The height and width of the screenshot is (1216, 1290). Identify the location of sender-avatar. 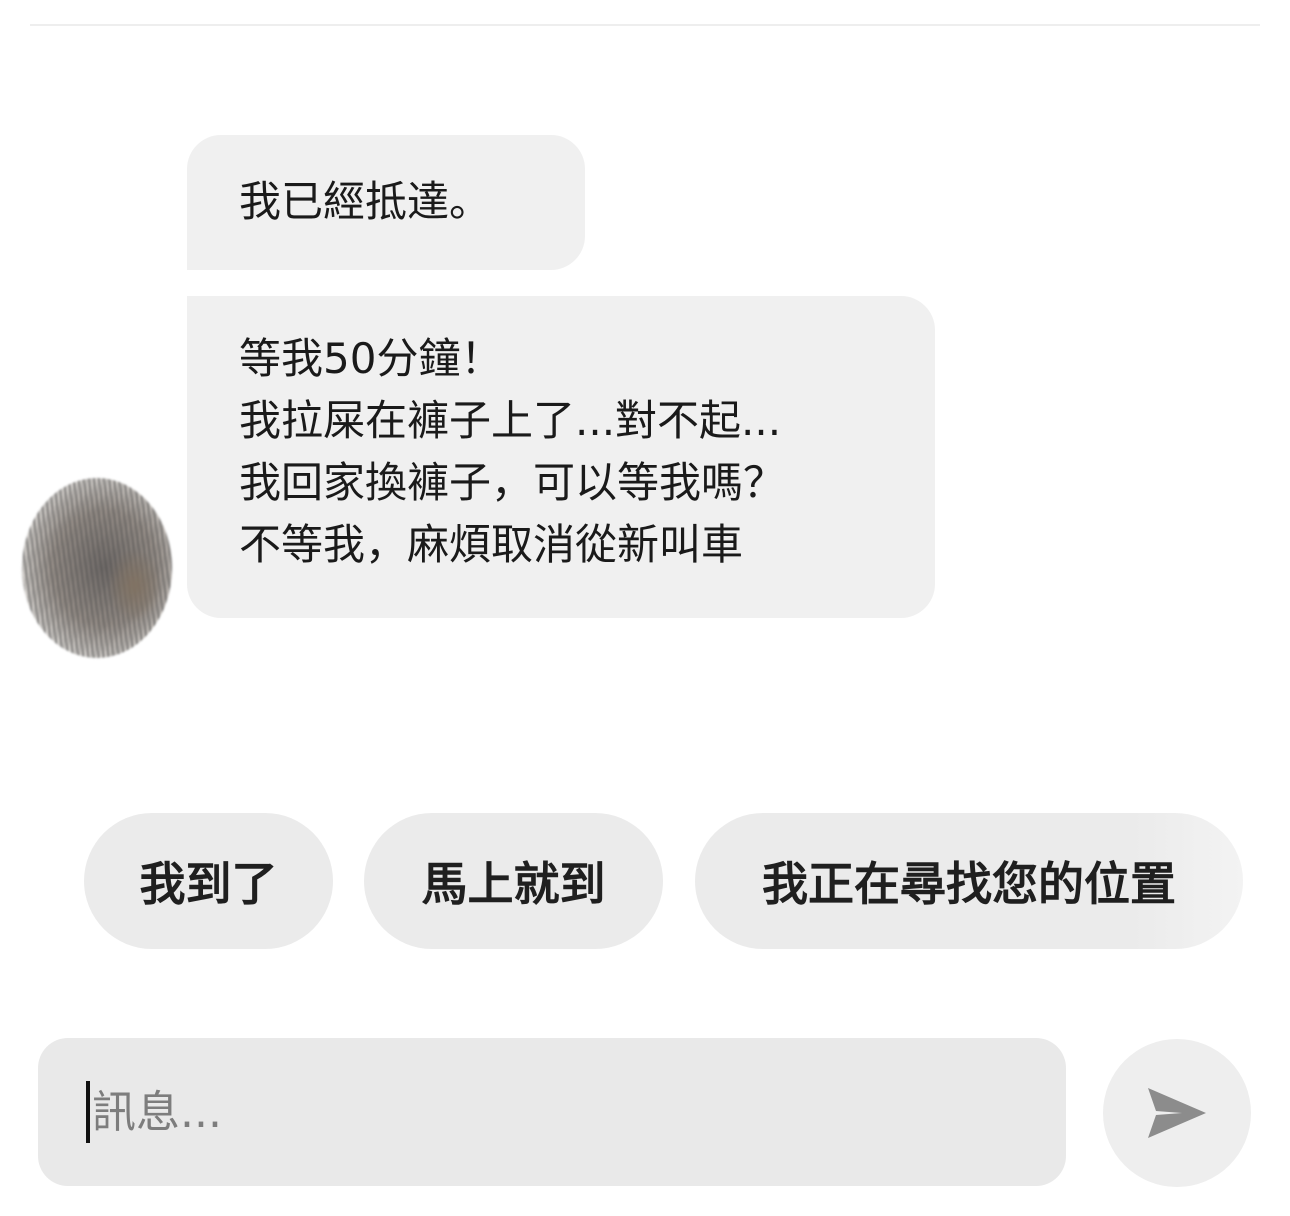
(97, 568).